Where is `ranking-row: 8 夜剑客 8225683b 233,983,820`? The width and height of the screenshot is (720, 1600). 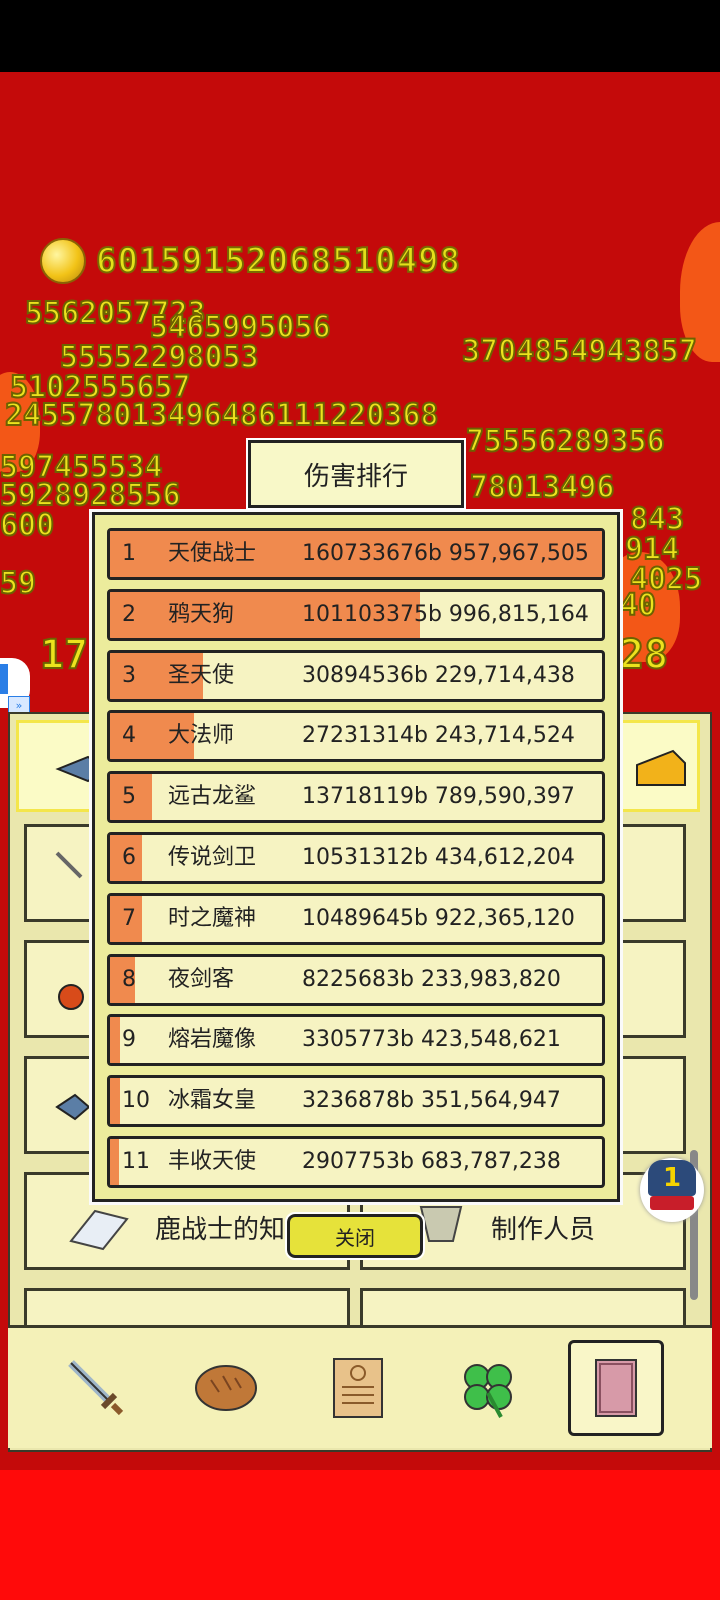 ranking-row: 8 夜剑客 8225683b 233,983,820 is located at coordinates (356, 979).